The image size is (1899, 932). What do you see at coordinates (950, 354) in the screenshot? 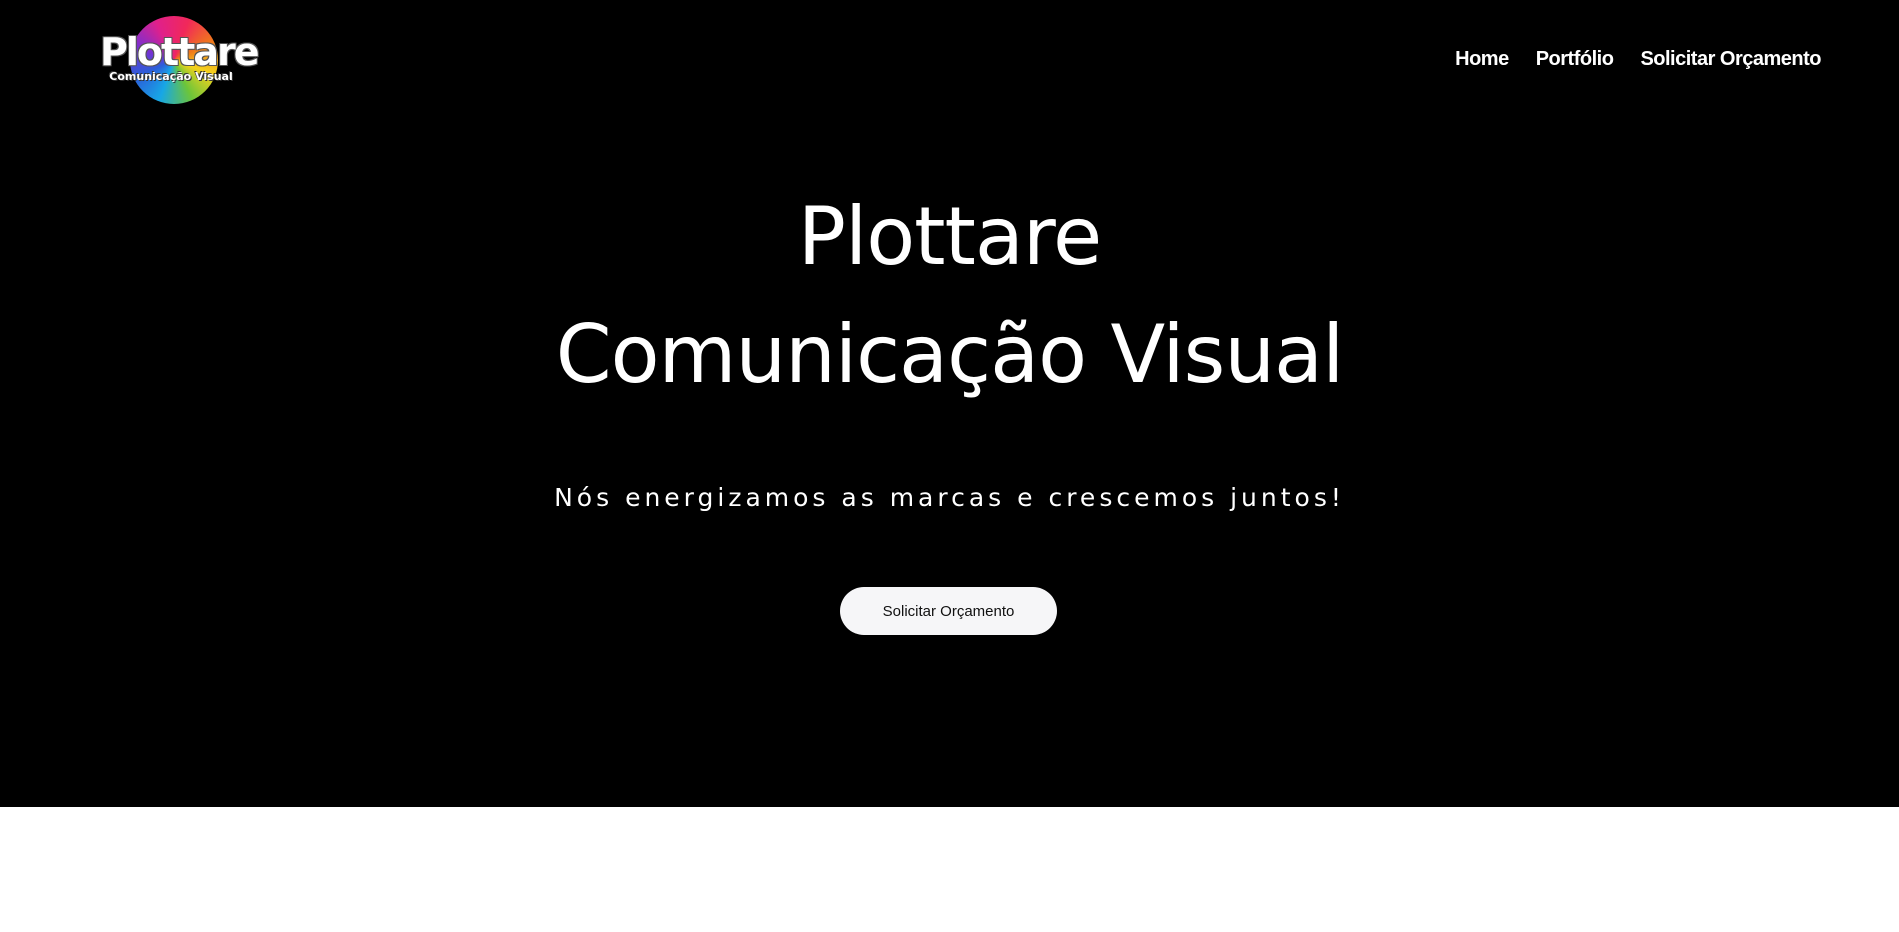
I see `hero-title-line2: Comunicação Visual` at bounding box center [950, 354].